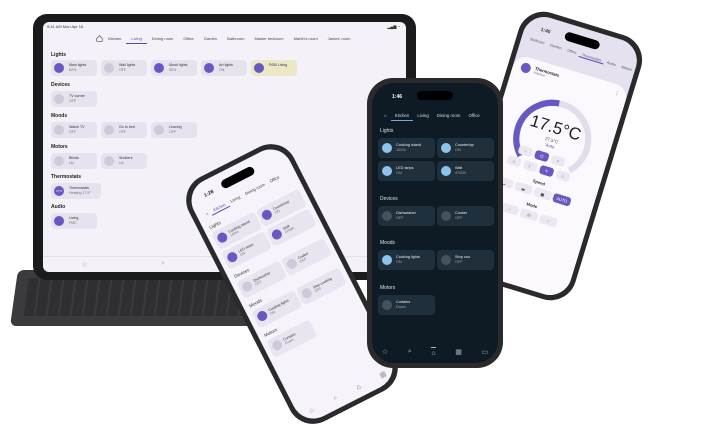  I want to click on speed-auto-button: AUTO, so click(561, 199).